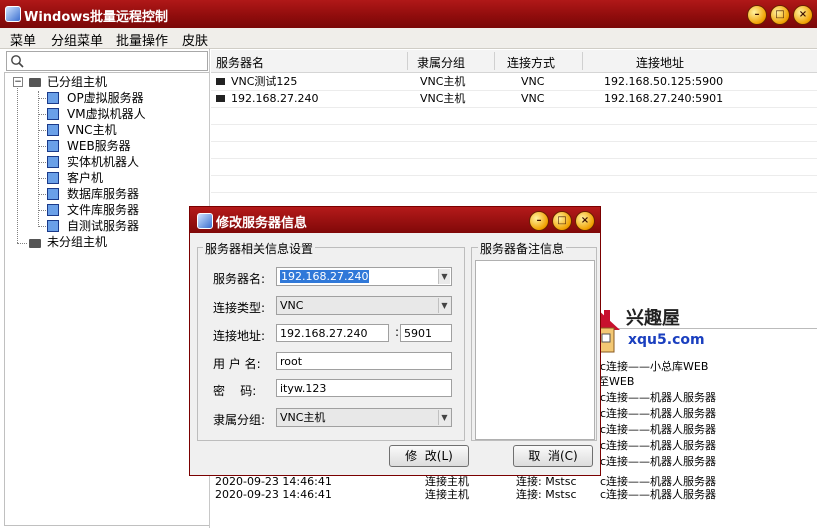  Describe the element at coordinates (18, 82) in the screenshot. I see `expander-grouped: −` at that location.